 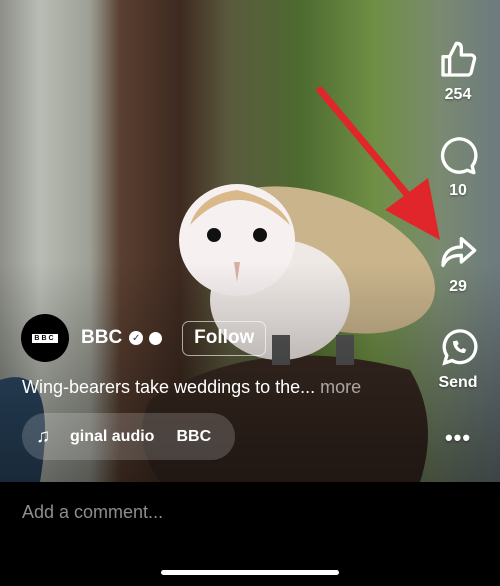 I want to click on account-row: BBC BBC ✓ Follow, so click(x=144, y=338).